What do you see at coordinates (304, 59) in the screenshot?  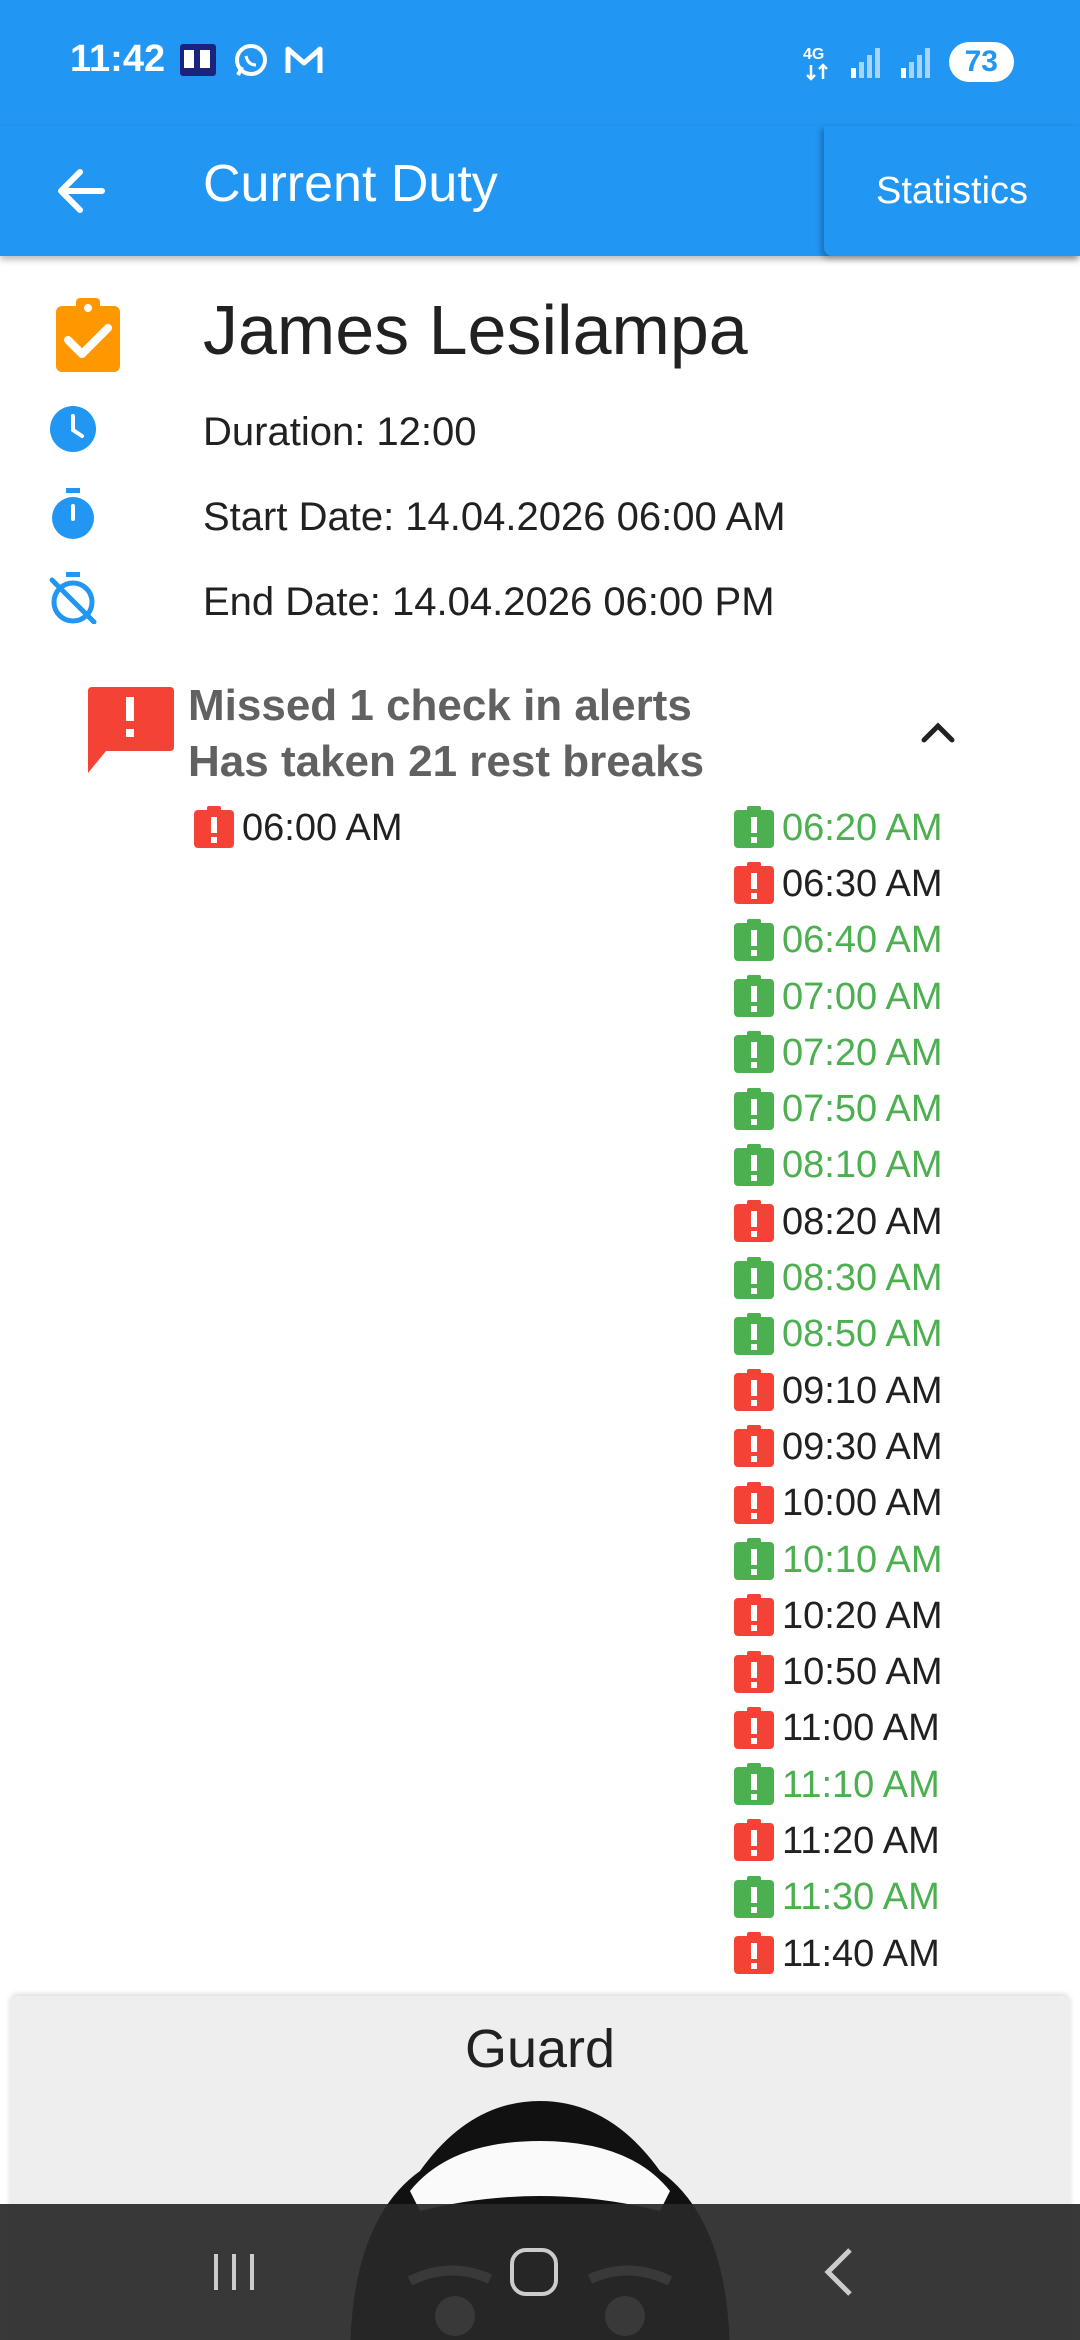 I see `gmail-icon` at bounding box center [304, 59].